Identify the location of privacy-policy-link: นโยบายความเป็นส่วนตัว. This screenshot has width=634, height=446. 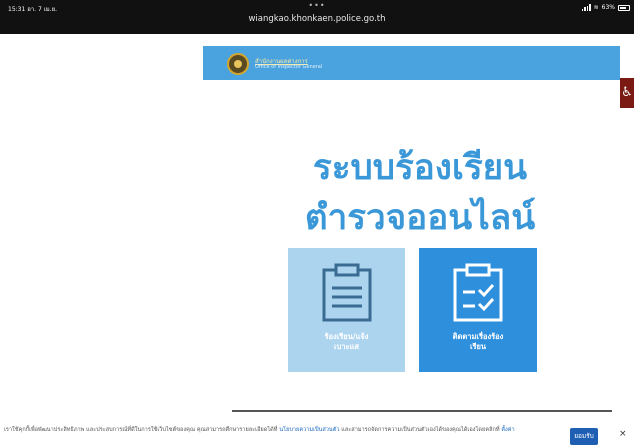
(309, 430).